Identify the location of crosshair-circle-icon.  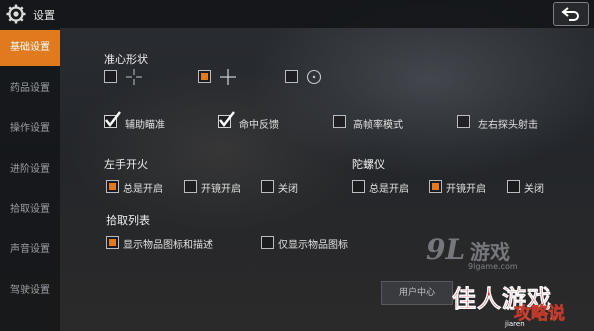
(314, 77).